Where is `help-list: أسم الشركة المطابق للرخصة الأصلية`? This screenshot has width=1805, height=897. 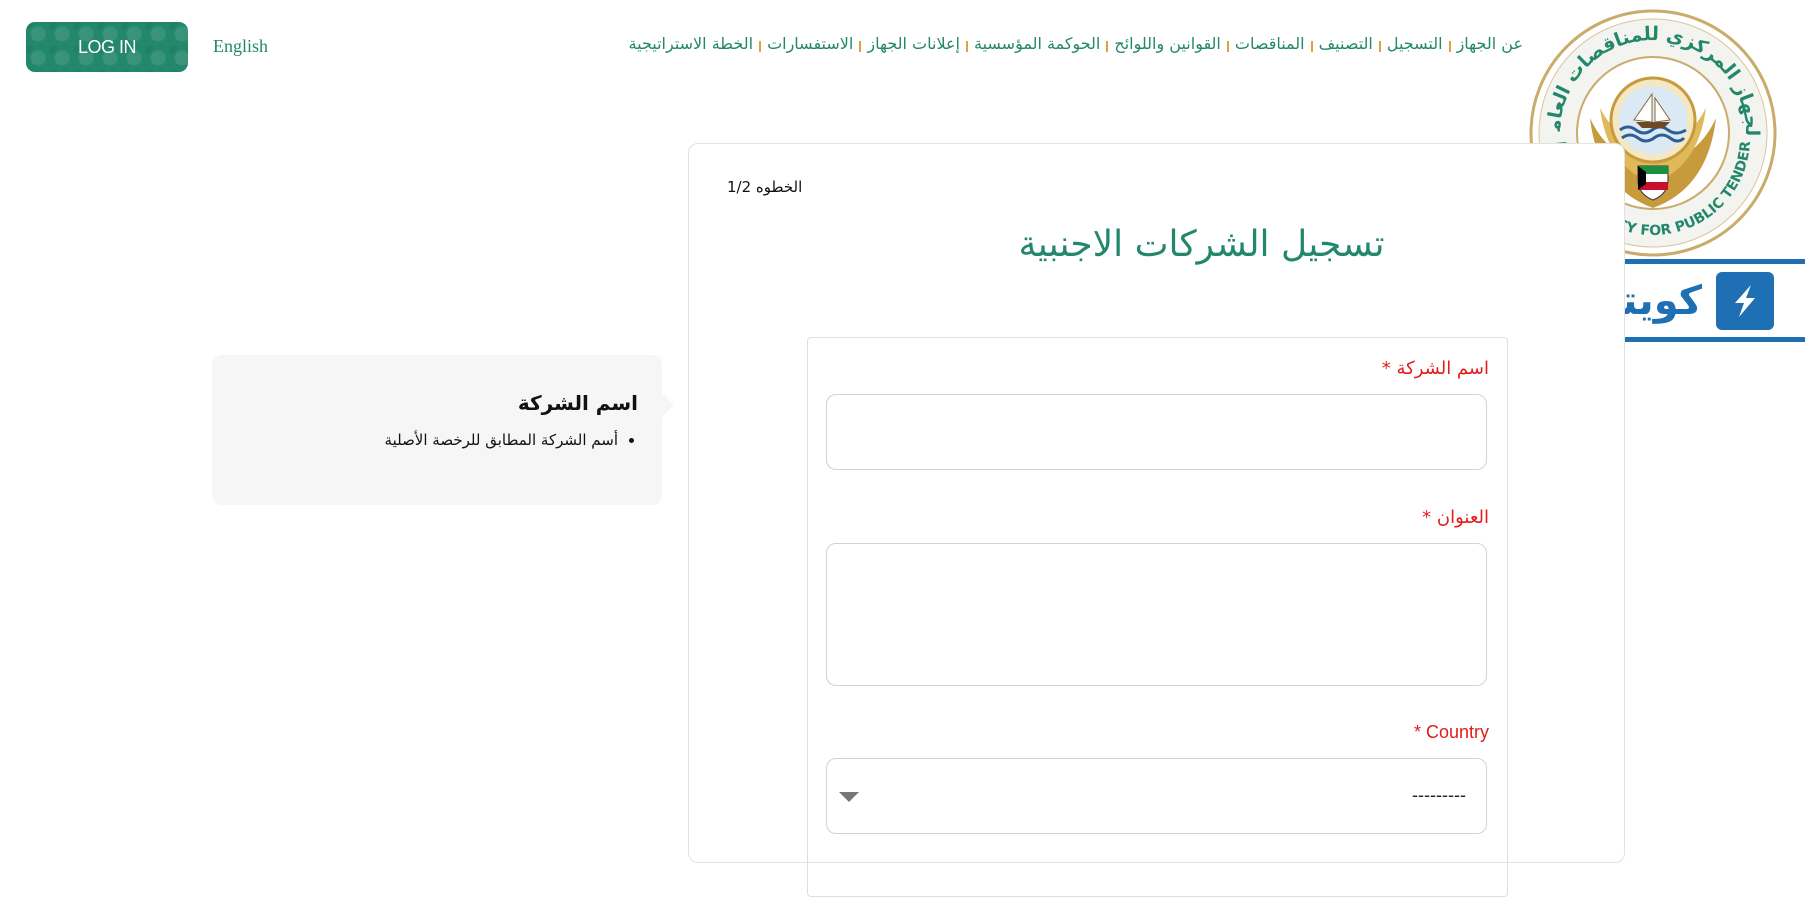 help-list: أسم الشركة المطابق للرخصة الأصلية is located at coordinates (437, 440).